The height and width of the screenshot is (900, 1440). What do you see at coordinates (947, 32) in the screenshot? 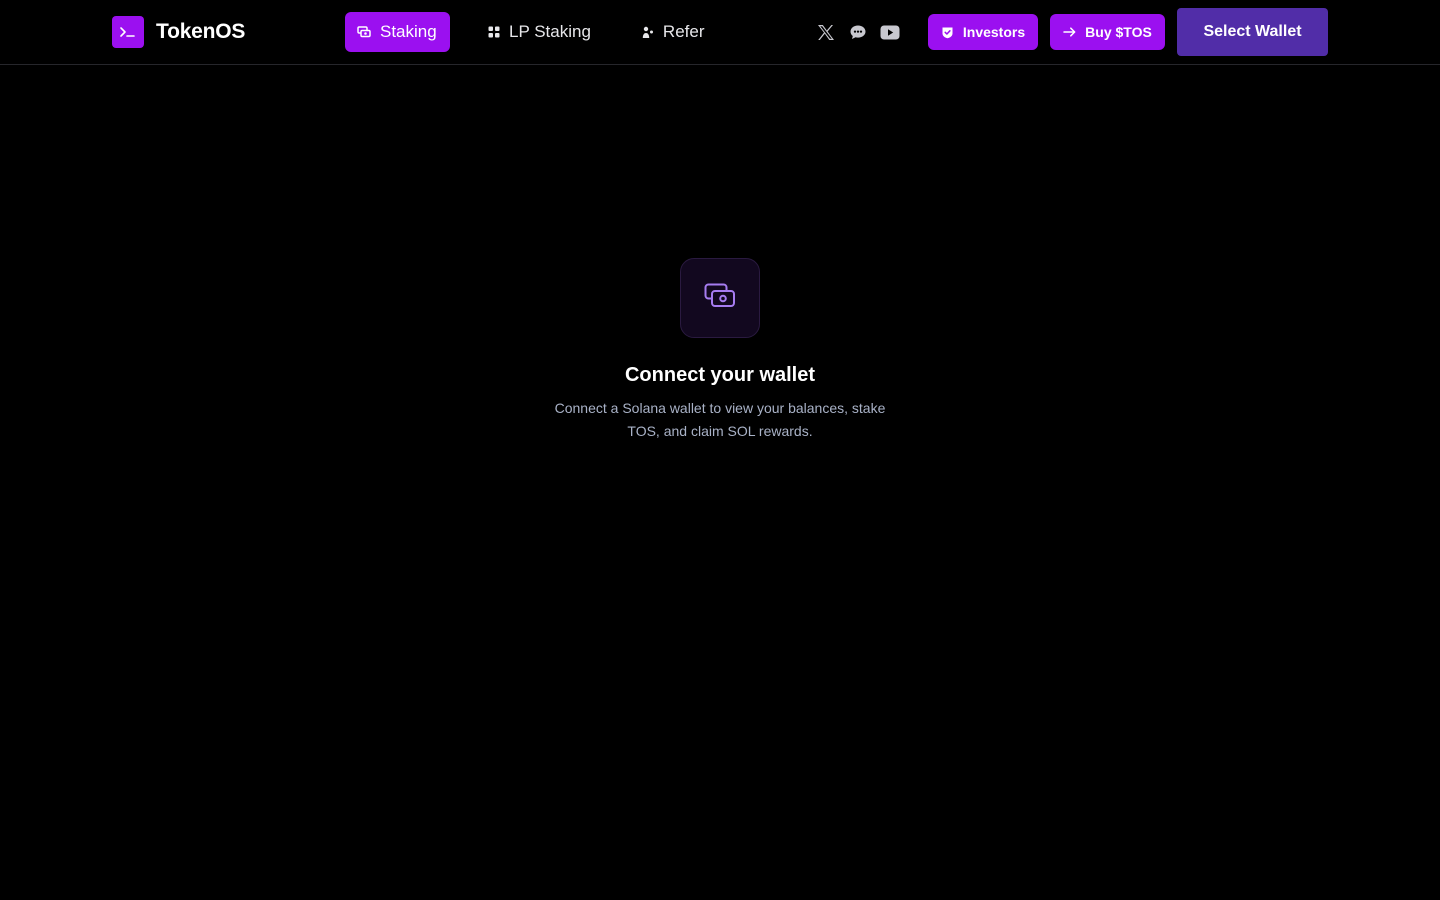
I see `investors-icon` at bounding box center [947, 32].